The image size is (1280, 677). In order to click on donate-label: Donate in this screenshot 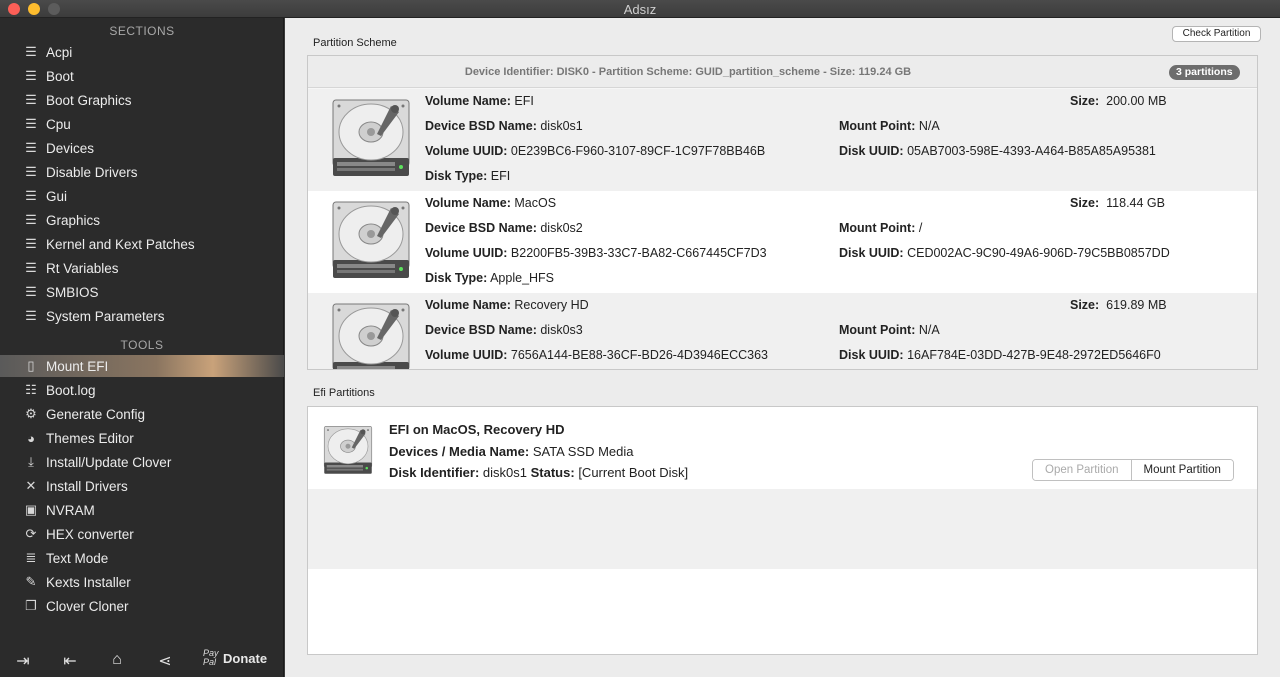, I will do `click(245, 658)`.